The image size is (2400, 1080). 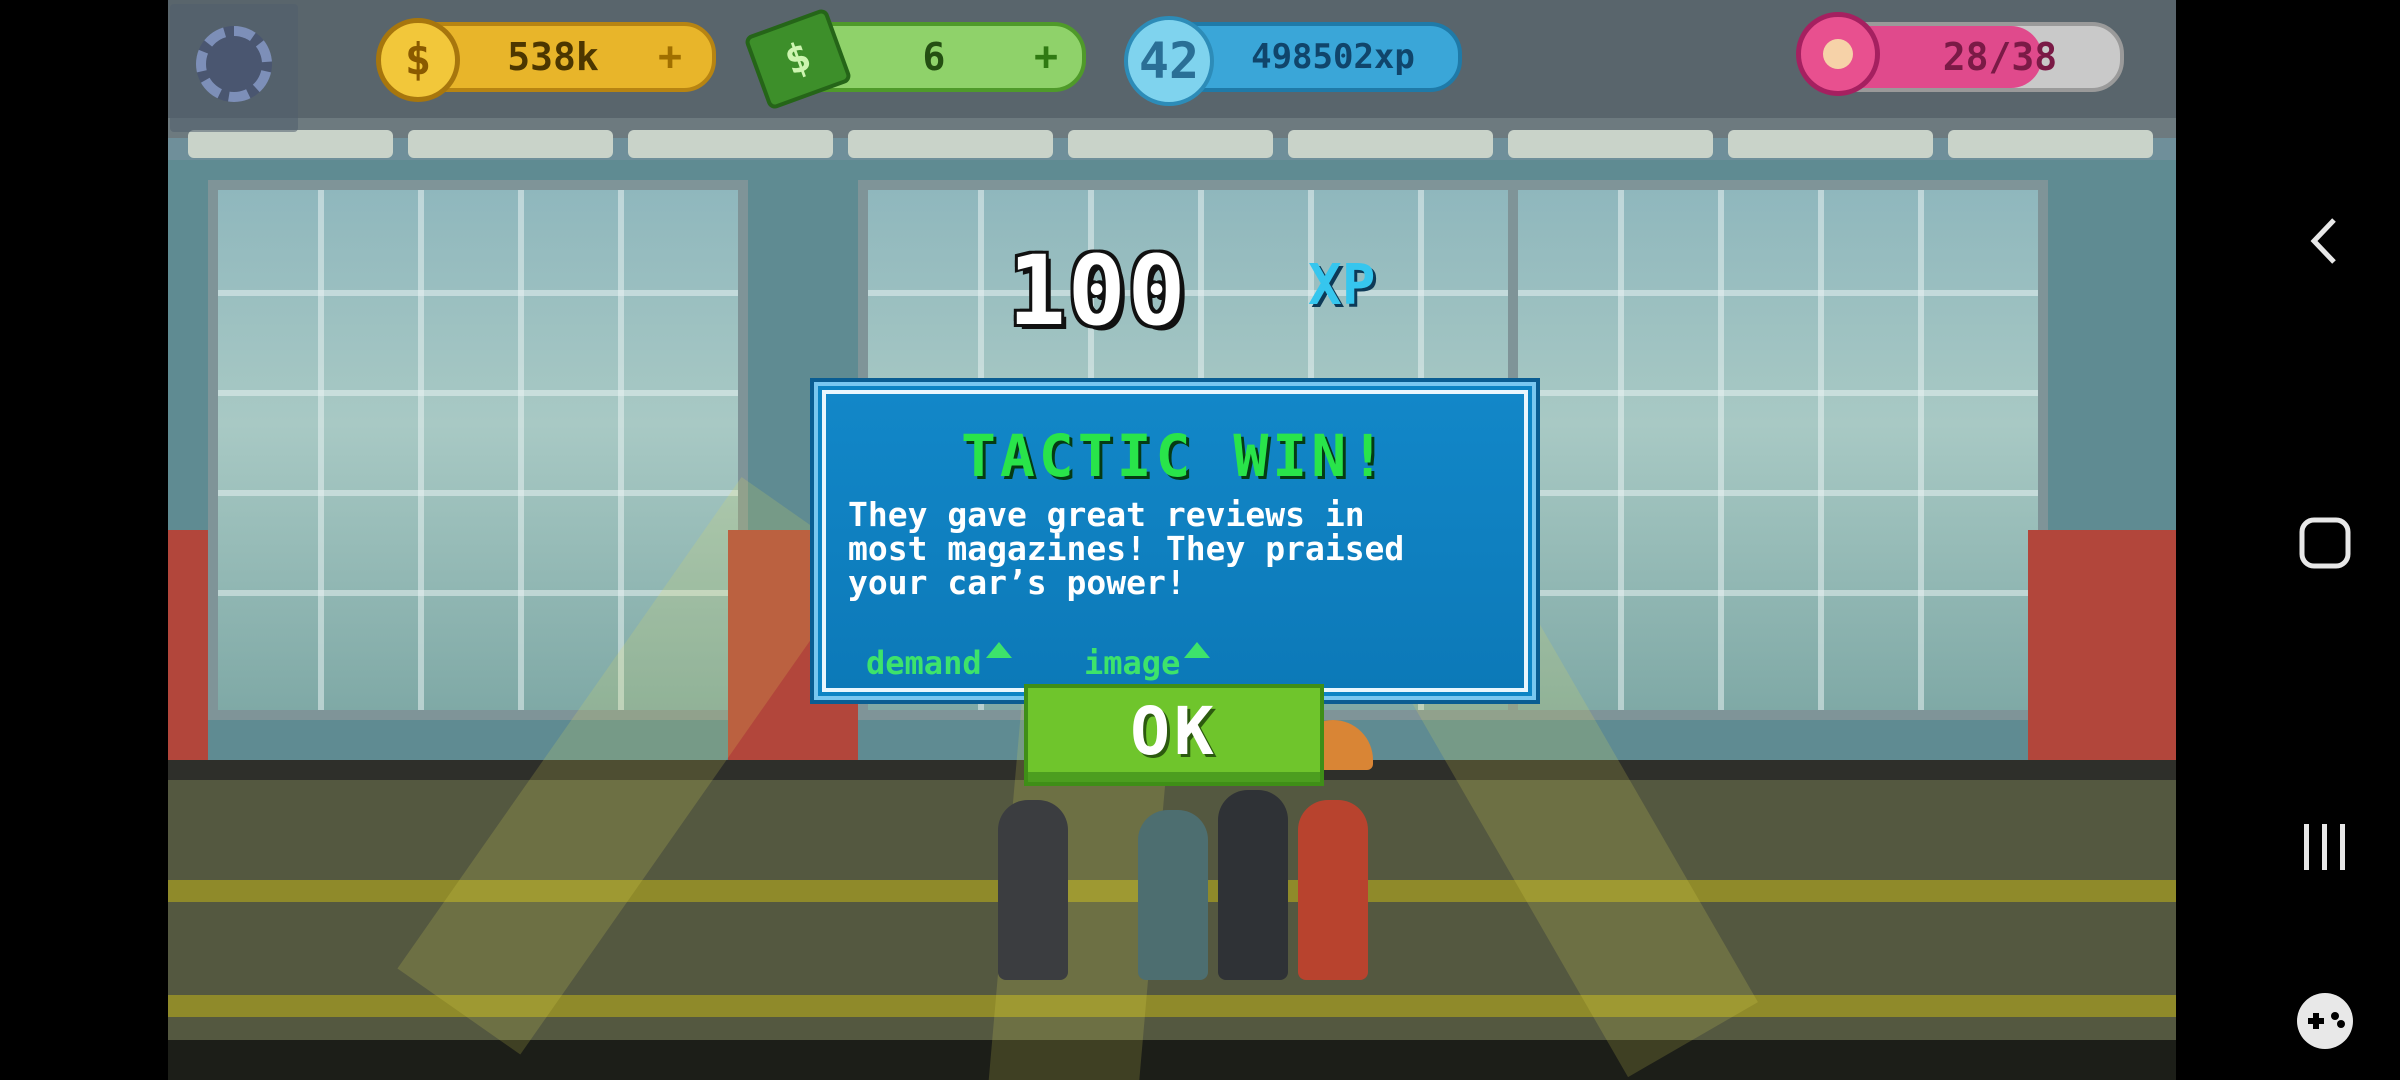 I want to click on donut-icon, so click(x=1838, y=54).